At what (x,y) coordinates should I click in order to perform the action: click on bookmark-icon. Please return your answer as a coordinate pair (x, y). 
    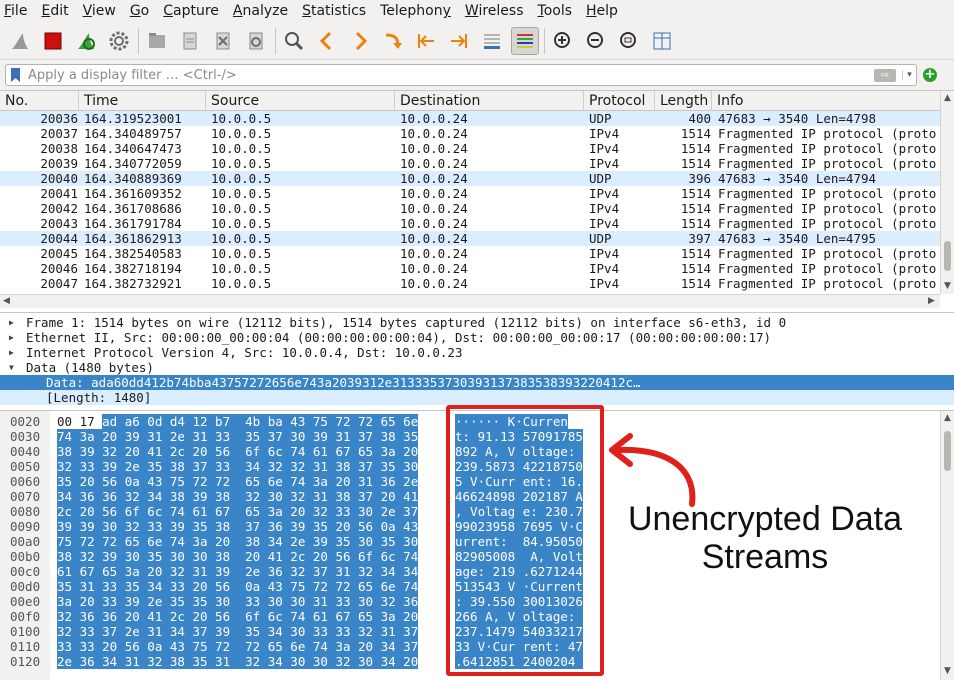
    Looking at the image, I should click on (15, 75).